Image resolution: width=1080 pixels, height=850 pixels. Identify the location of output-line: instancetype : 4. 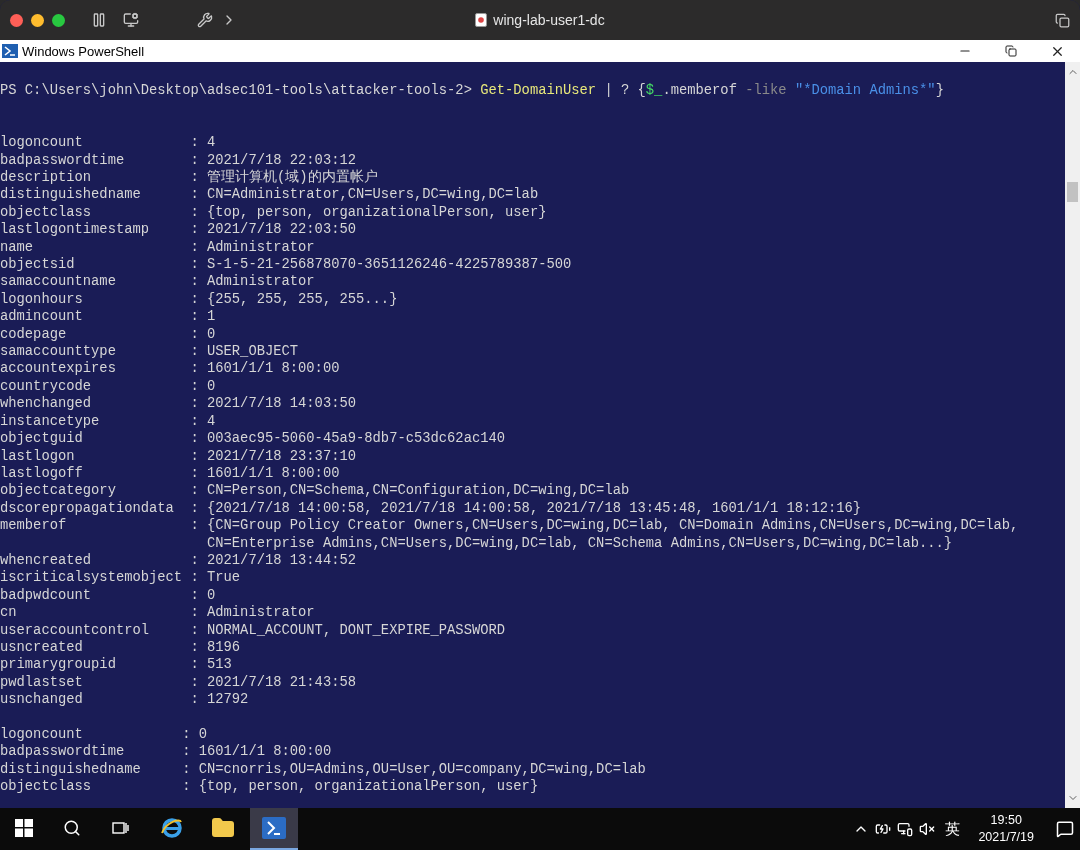
(108, 421).